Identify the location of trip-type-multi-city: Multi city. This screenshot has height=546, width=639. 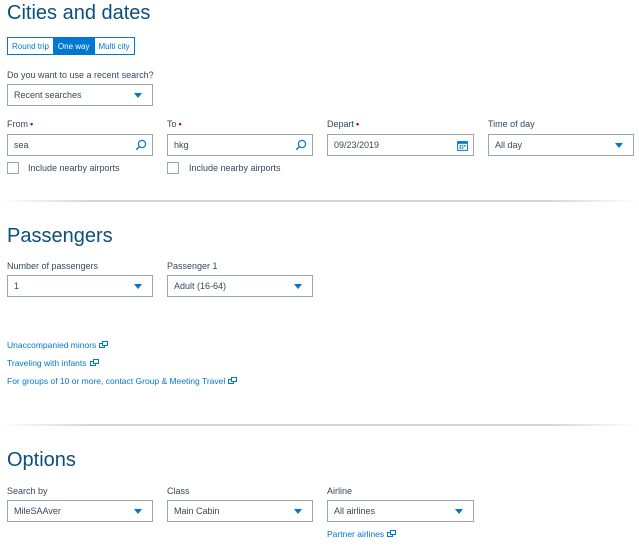
(113, 46).